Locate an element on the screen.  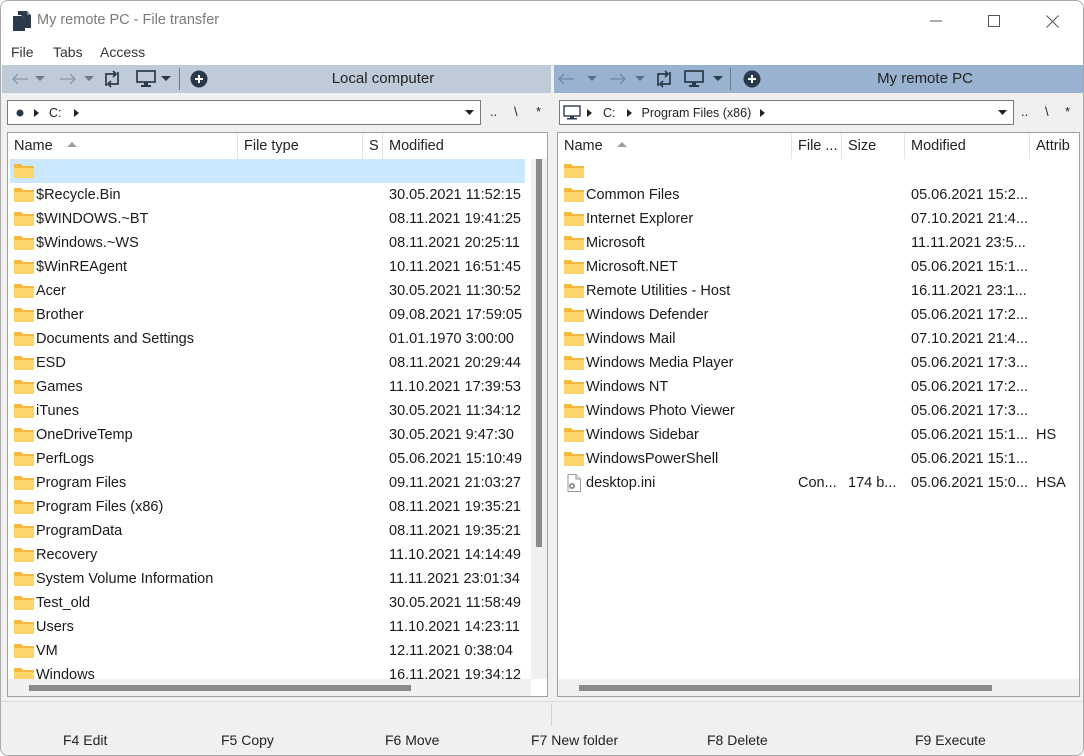
f5-copy-button: F5 Copy is located at coordinates (247, 740).